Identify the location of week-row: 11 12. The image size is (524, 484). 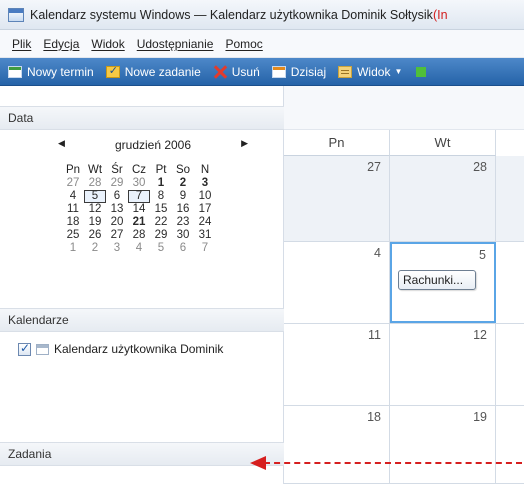
(404, 365).